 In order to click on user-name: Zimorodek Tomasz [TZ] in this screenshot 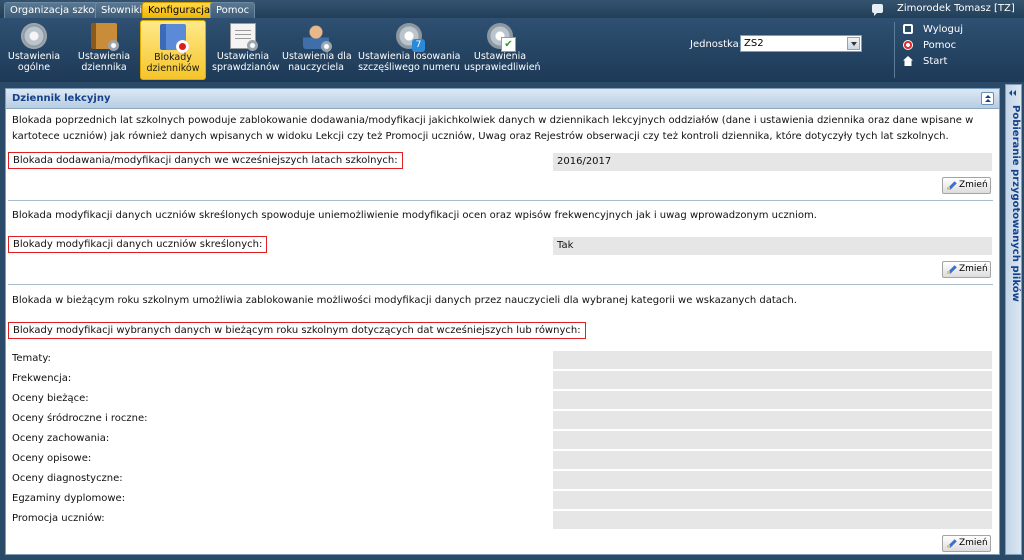, I will do `click(956, 8)`.